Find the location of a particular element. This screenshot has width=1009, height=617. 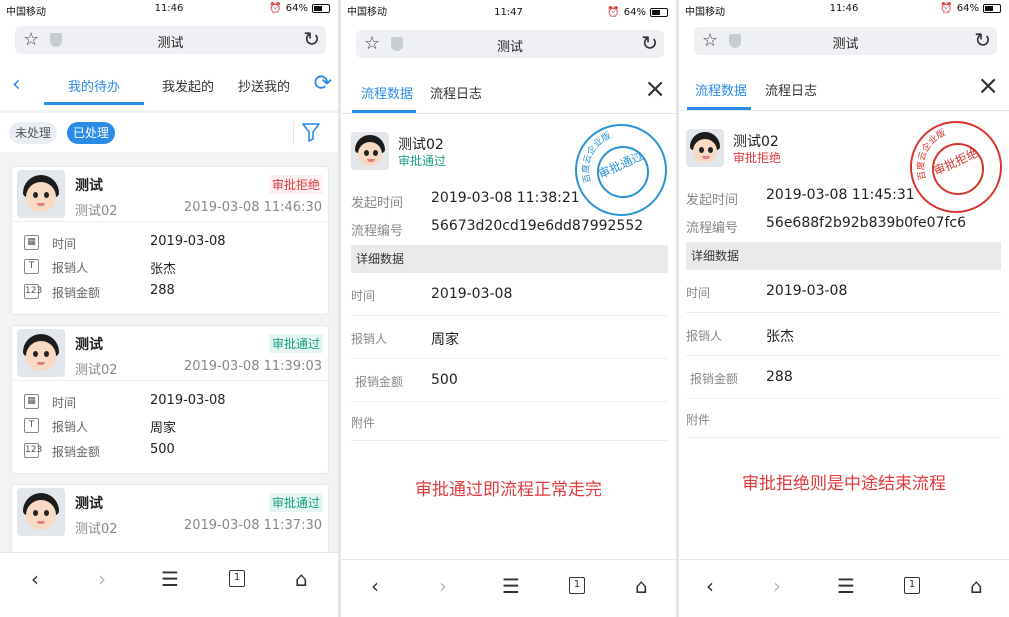

process-id-row: 流程编号 56673d20cd19e6dd87992552 is located at coordinates (508, 228).